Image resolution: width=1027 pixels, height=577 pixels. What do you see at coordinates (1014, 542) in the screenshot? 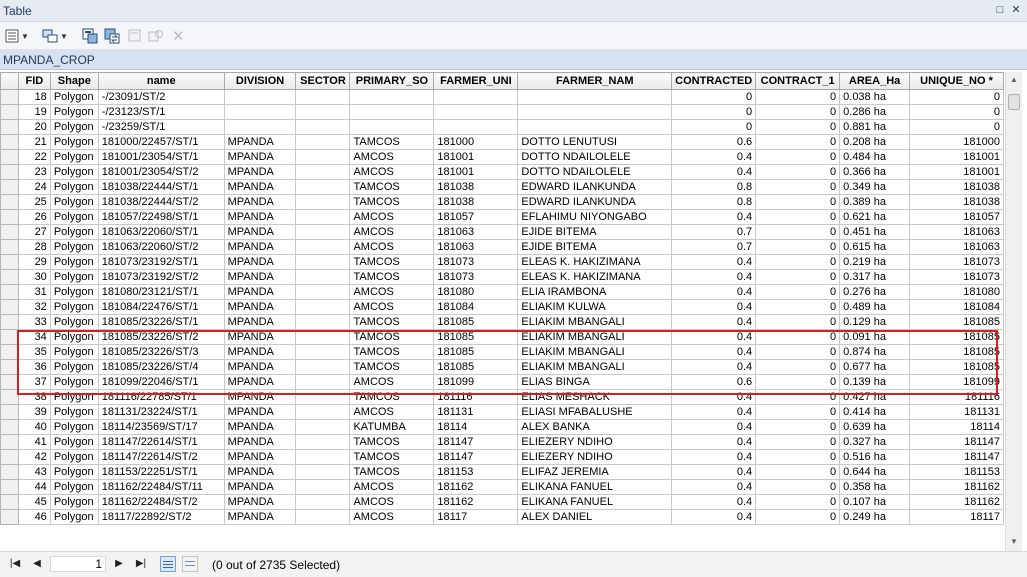
I see `scroll-down-icon: ▼` at bounding box center [1014, 542].